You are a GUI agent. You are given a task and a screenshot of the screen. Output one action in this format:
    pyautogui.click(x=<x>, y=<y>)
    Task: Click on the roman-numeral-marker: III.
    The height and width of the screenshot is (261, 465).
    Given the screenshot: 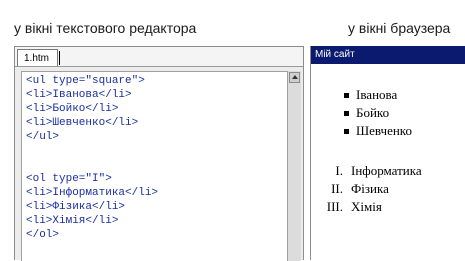 What is the action you would take?
    pyautogui.click(x=334, y=206)
    